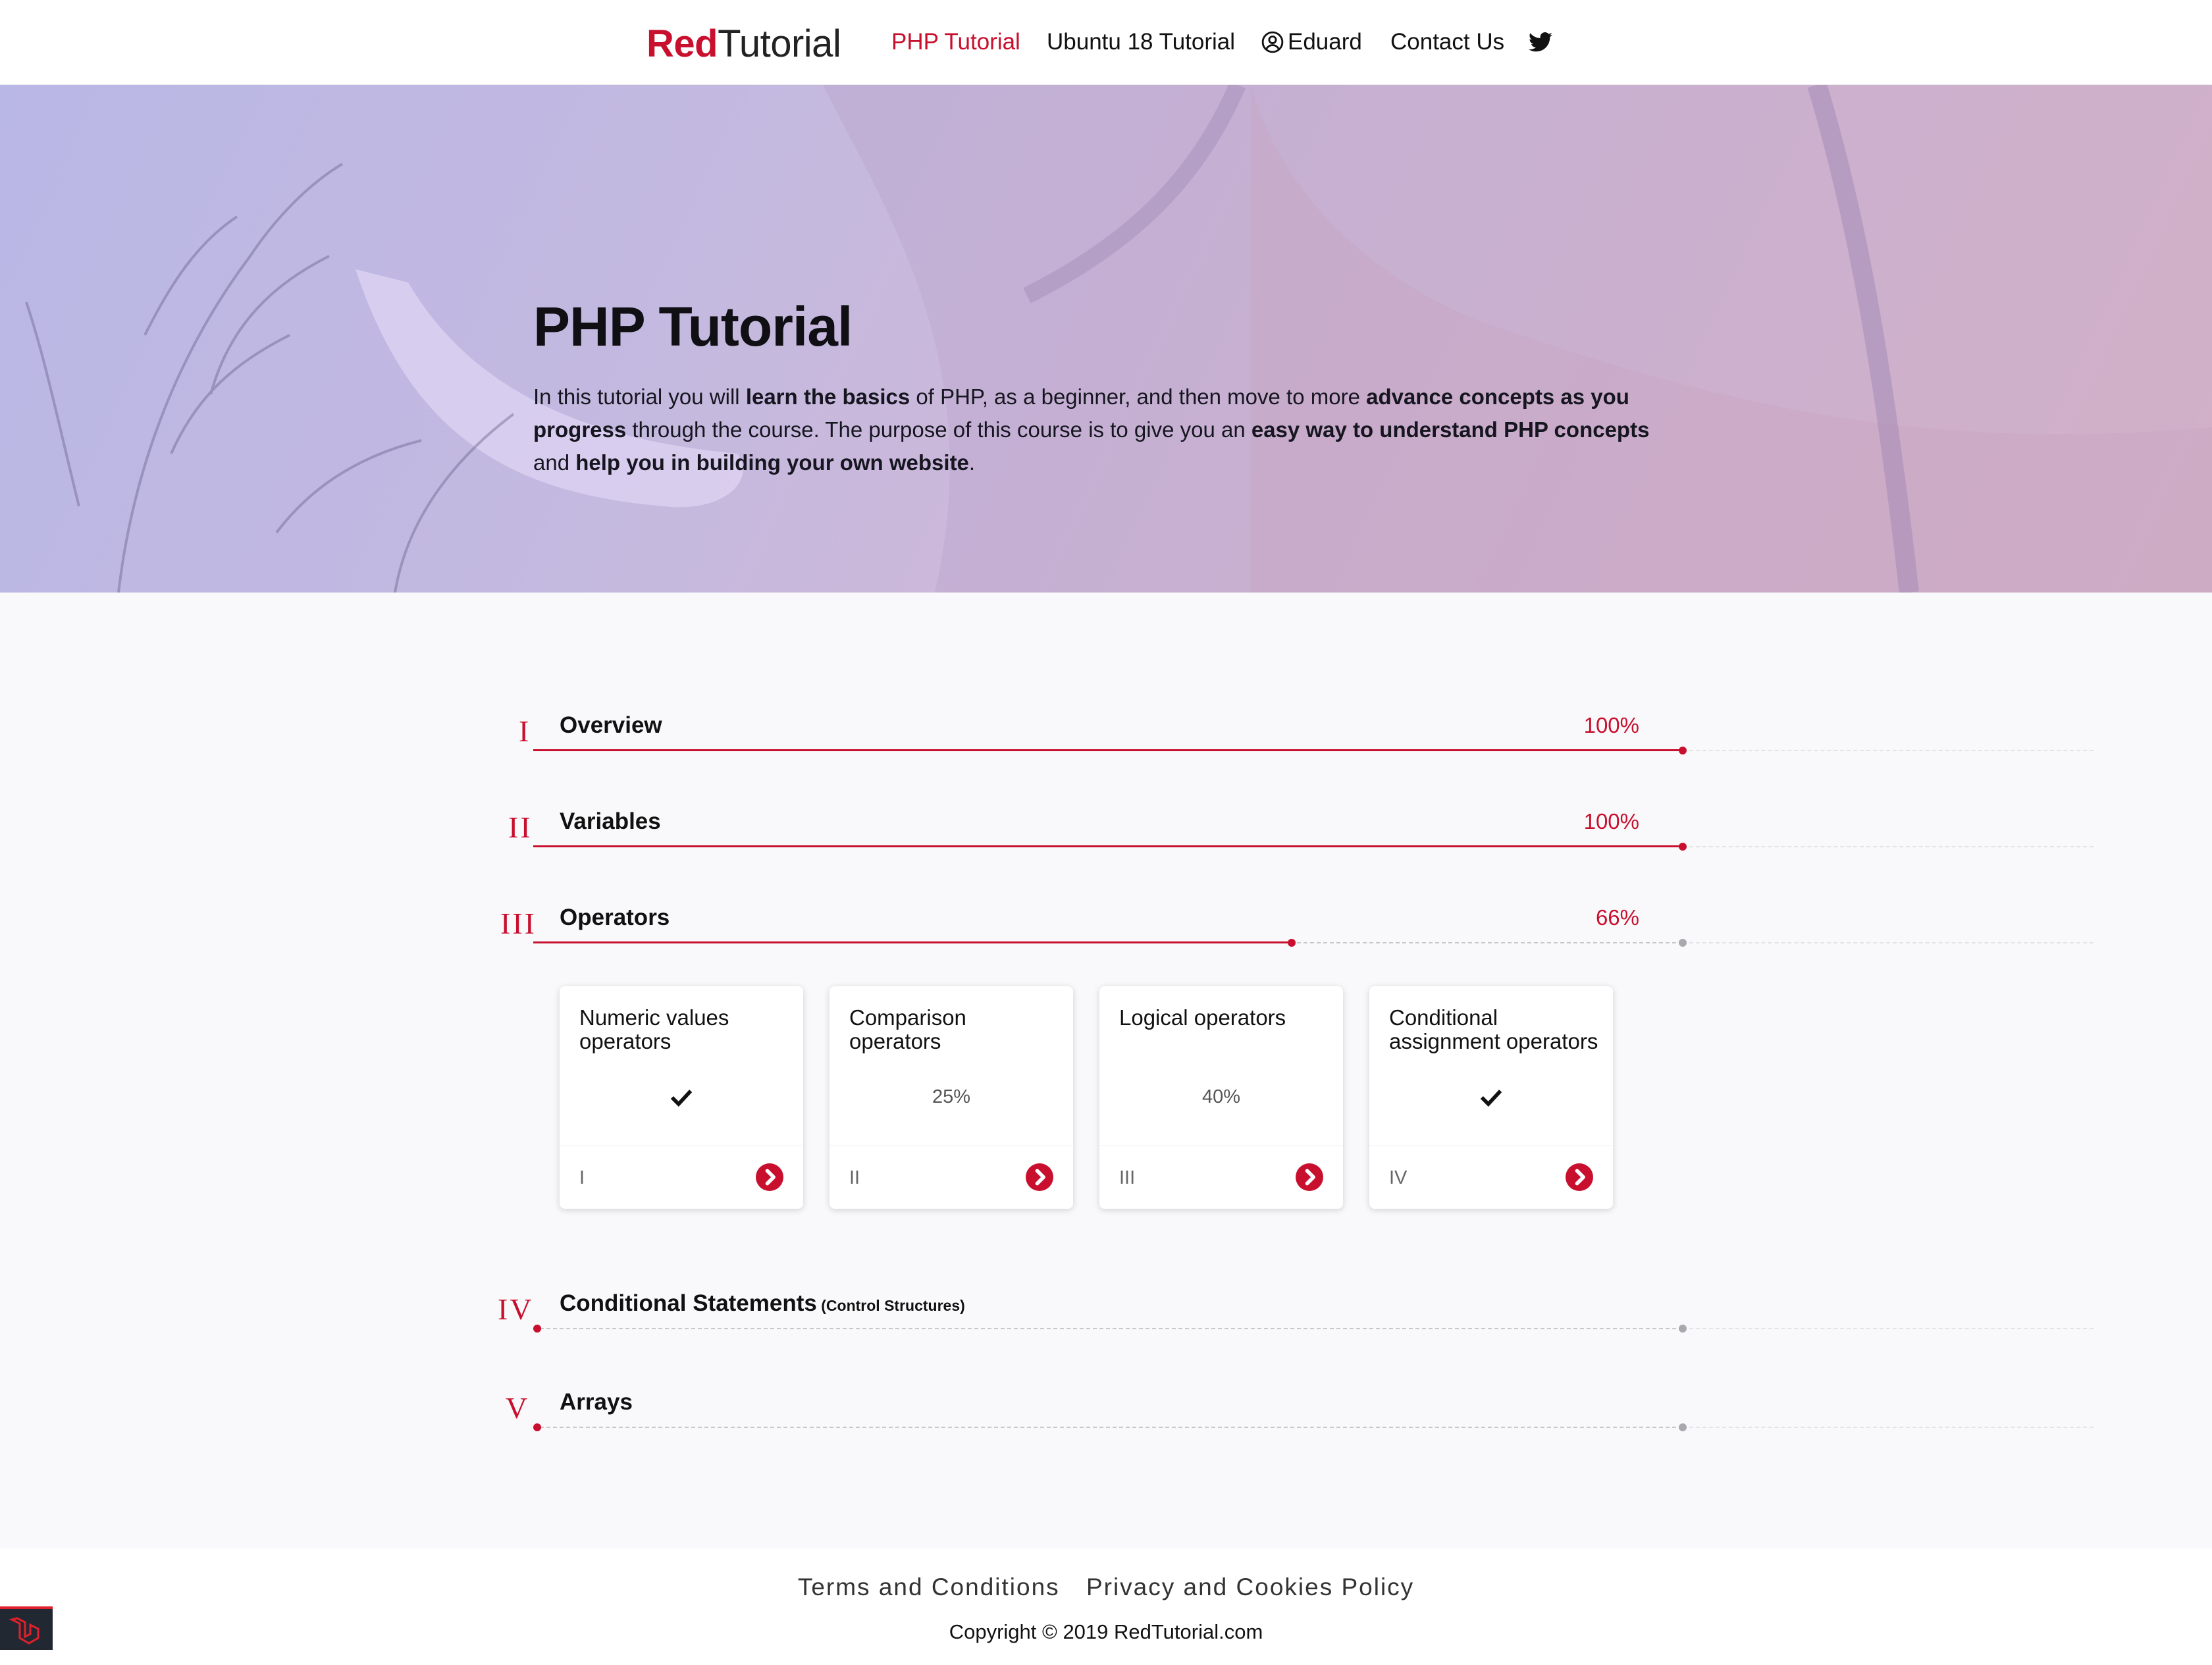 The image size is (2212, 1665). I want to click on nav-link-user: Eduard, so click(1311, 42).